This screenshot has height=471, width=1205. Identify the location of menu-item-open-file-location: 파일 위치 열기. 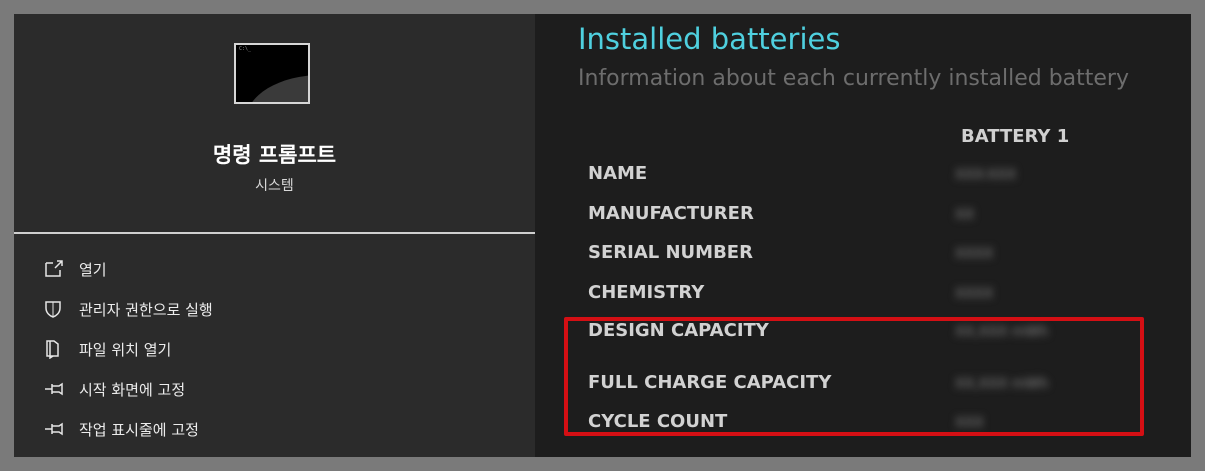
(274, 349).